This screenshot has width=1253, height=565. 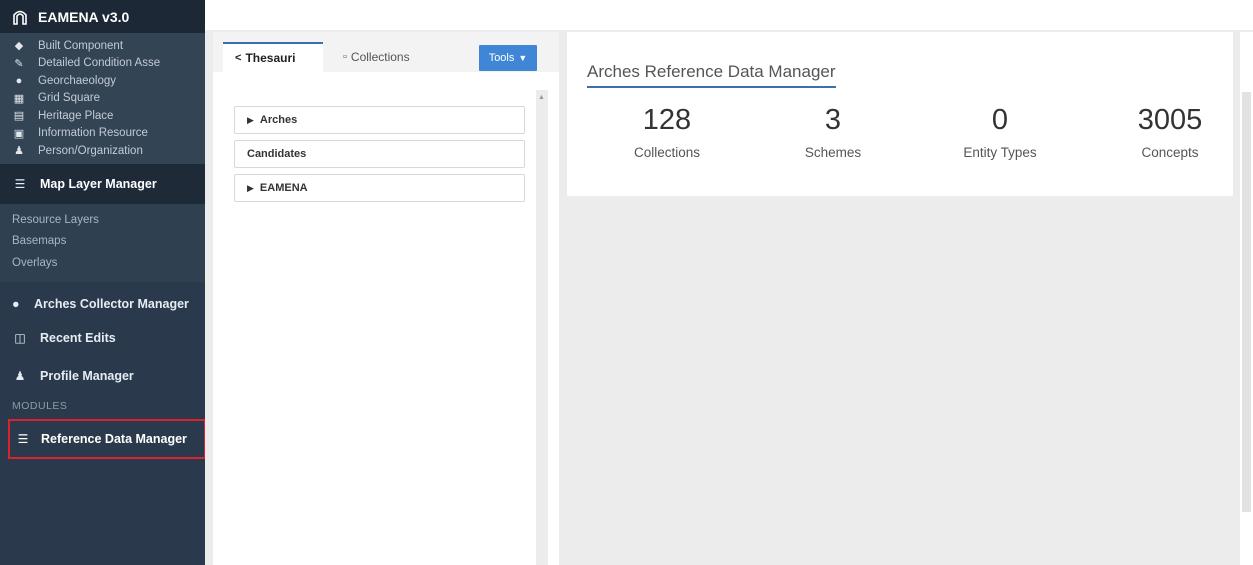 I want to click on tree-node-label: Arches, so click(x=278, y=120).